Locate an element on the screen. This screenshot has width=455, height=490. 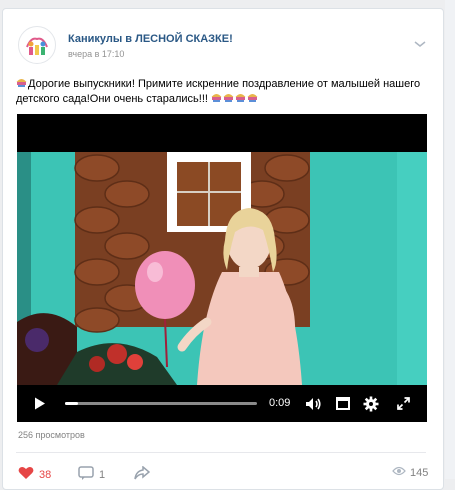
post-time: вчера в 17:10 is located at coordinates (96, 54).